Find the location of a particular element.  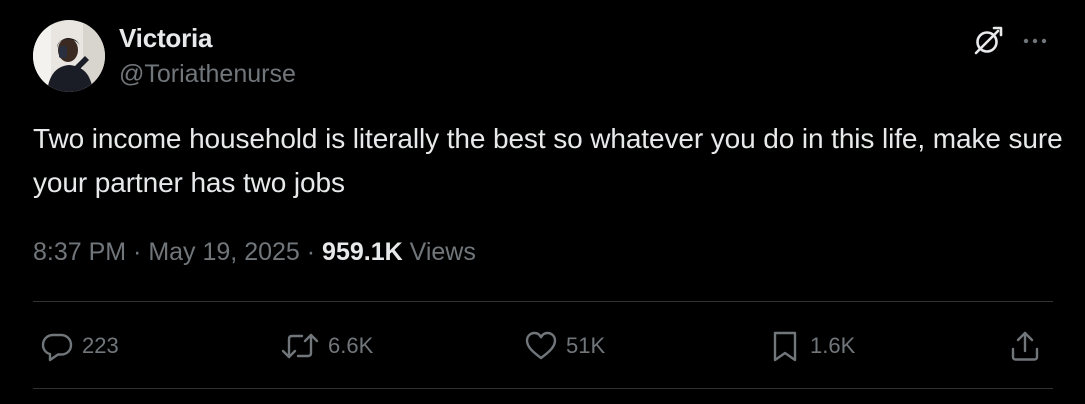

retweet-count: 6.6K is located at coordinates (351, 345).